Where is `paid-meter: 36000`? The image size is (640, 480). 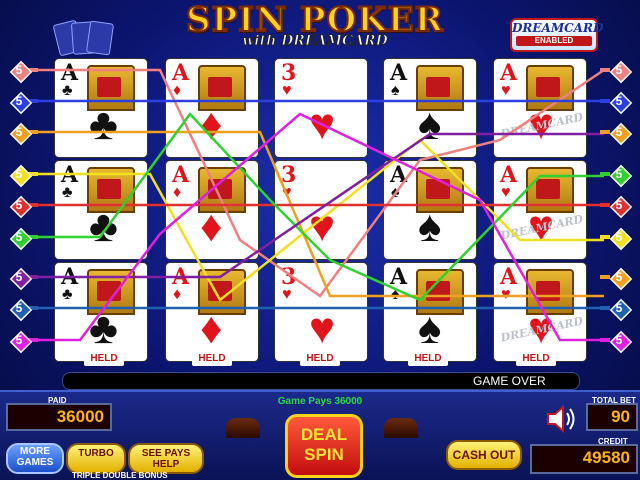 paid-meter: 36000 is located at coordinates (59, 417).